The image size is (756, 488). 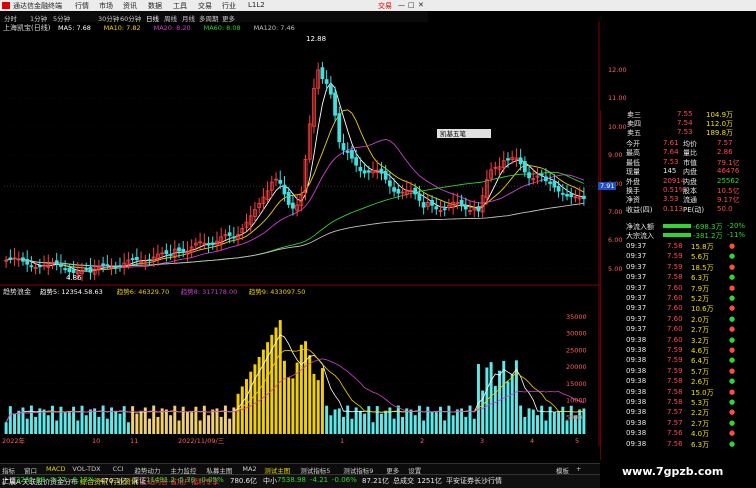 I want to click on volume-axis-tick: 30000, so click(x=576, y=334).